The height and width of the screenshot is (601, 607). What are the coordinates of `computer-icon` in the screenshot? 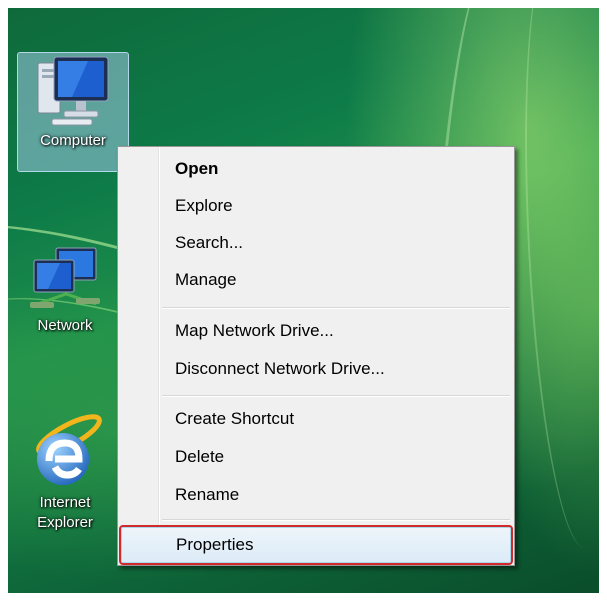 It's located at (73, 91).